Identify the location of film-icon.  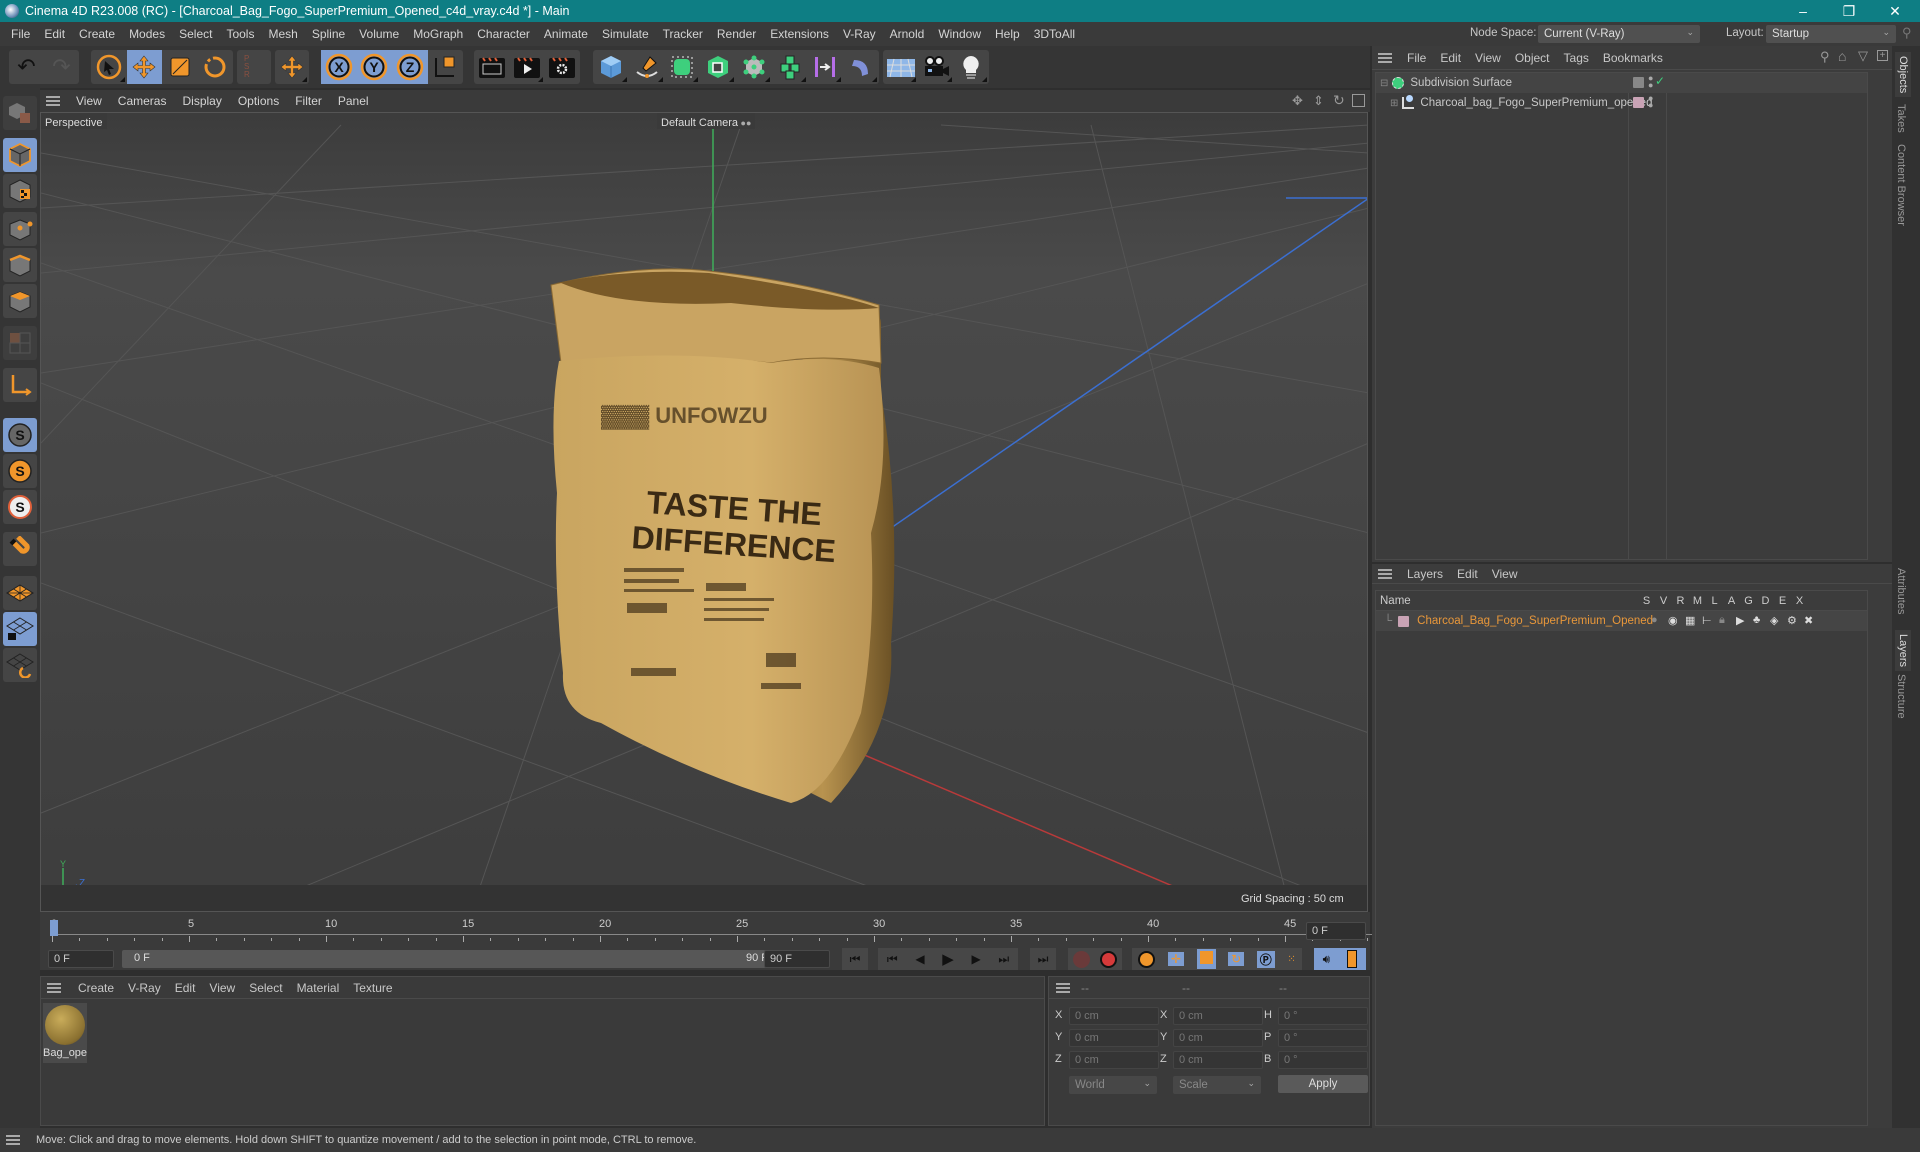
(1352, 959).